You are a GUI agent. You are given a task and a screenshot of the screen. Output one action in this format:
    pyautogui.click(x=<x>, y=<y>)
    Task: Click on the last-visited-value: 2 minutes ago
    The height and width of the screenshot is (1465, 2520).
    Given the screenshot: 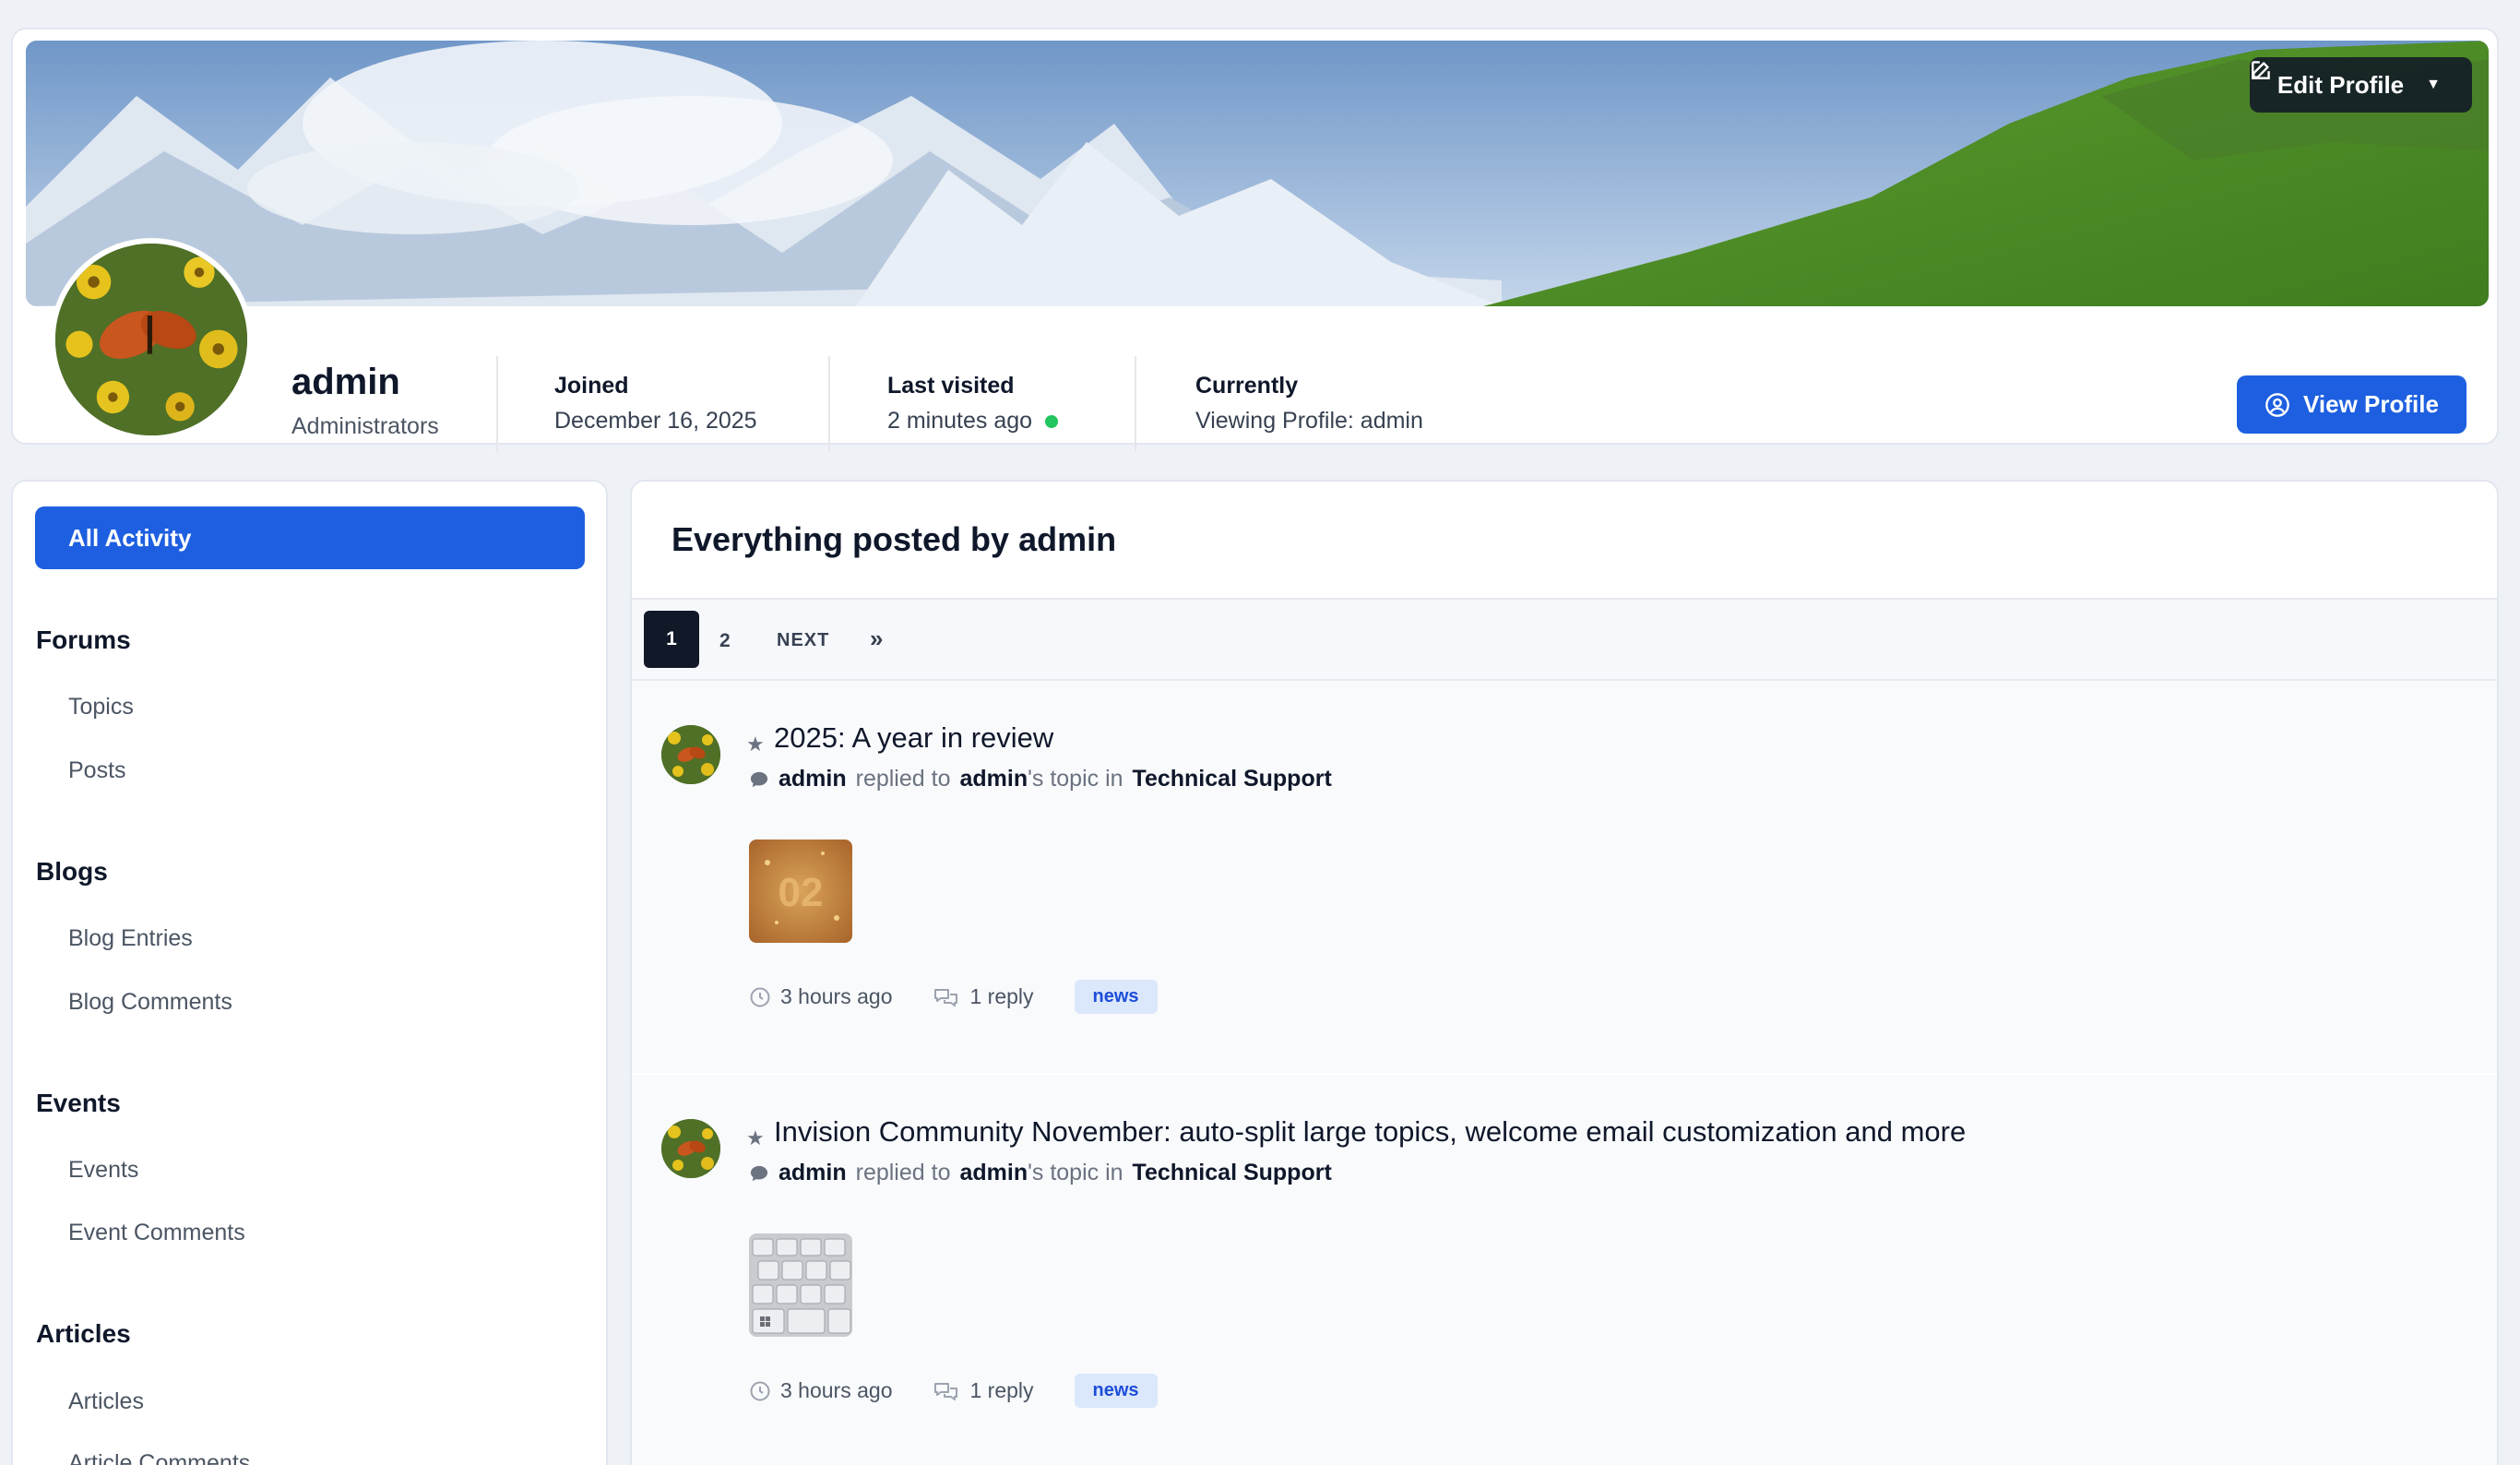 What is the action you would take?
    pyautogui.click(x=973, y=421)
    